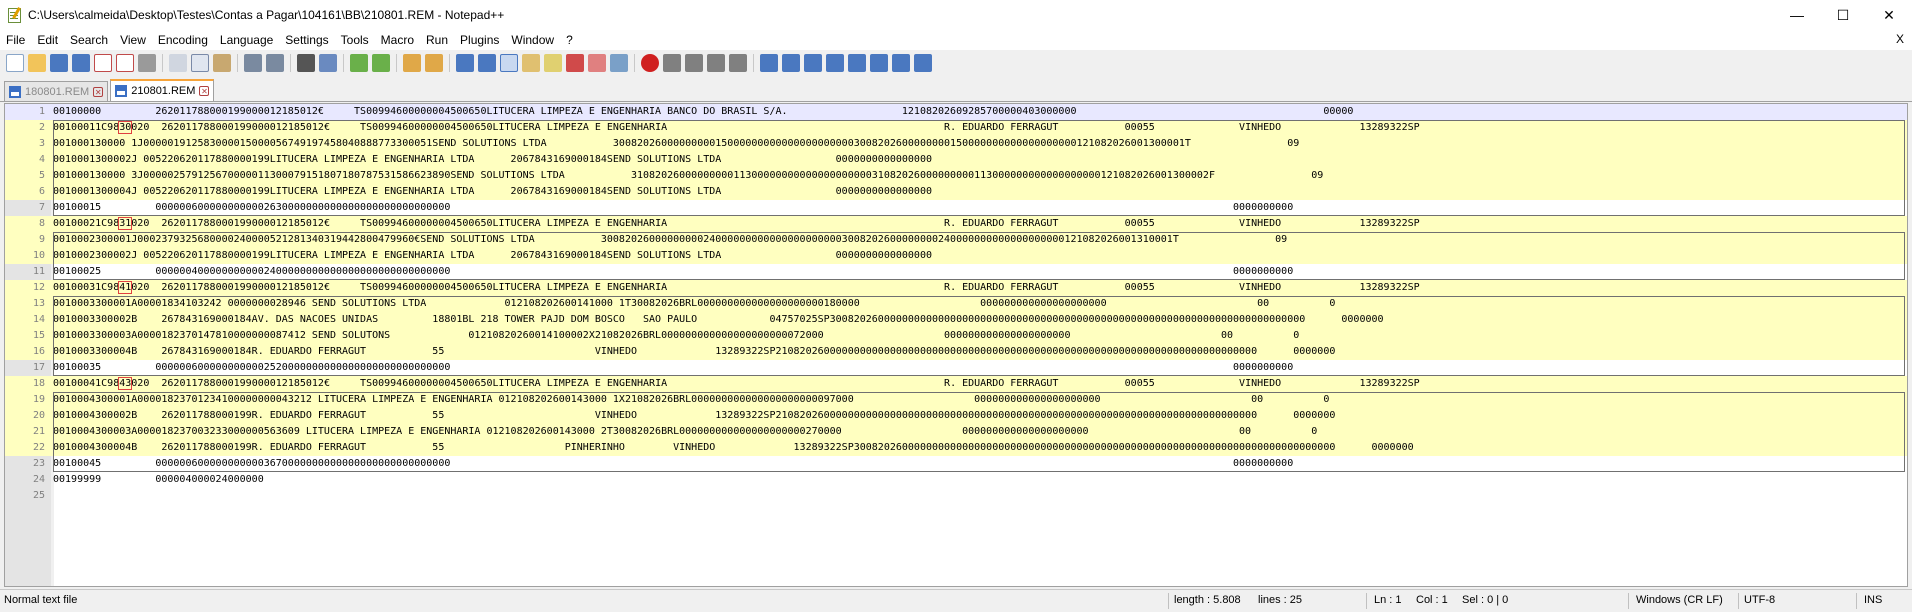 The height and width of the screenshot is (612, 1912). I want to click on sync-horizontal-icon, so click(434, 63).